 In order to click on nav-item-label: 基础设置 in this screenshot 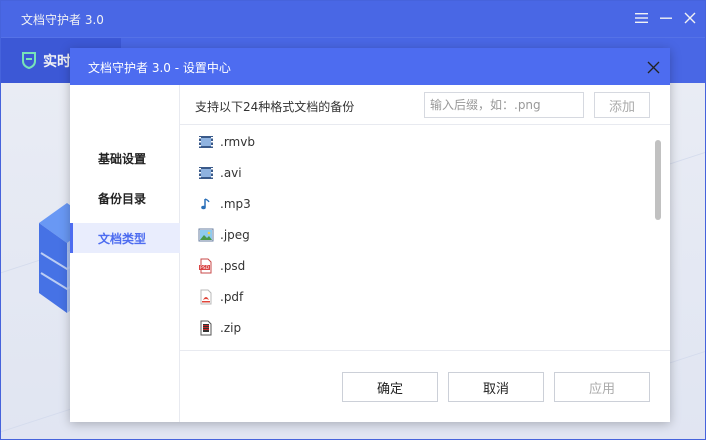, I will do `click(122, 158)`.